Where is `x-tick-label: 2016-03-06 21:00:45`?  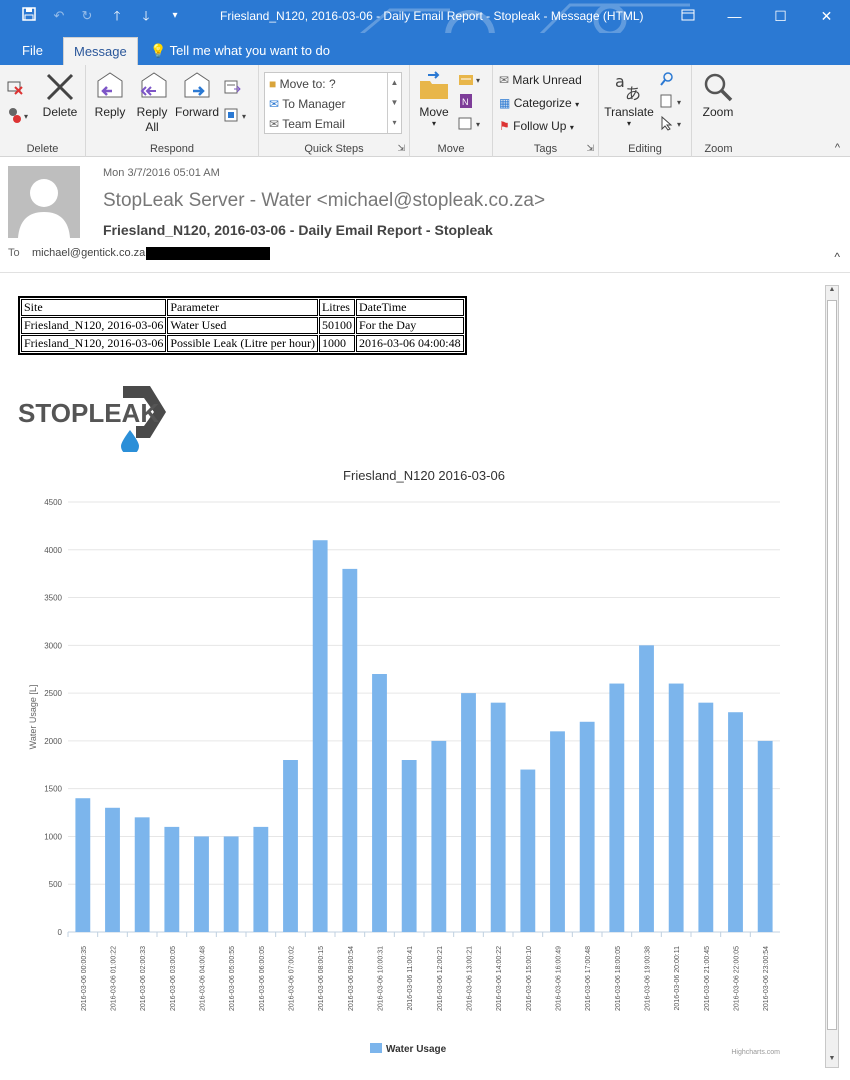
x-tick-label: 2016-03-06 21:00:45 is located at coordinates (707, 978).